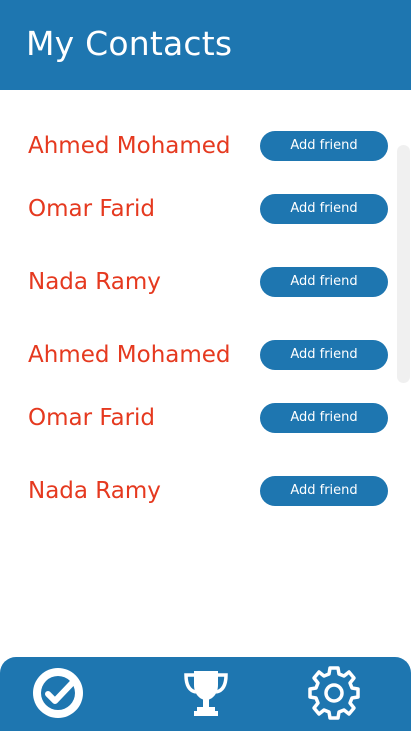 The height and width of the screenshot is (731, 411). I want to click on nav-item-contacts, so click(58, 693).